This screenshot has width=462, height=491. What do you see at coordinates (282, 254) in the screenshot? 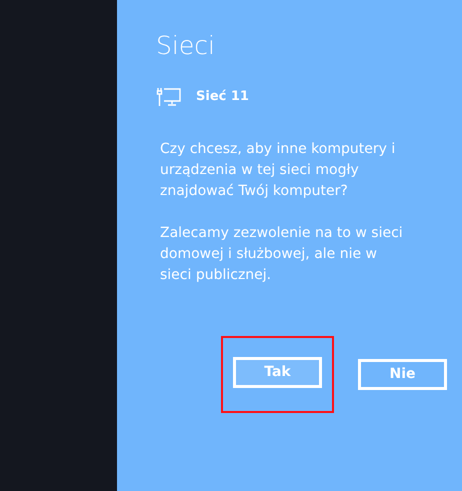
I see `message-text: Zalecamy zezwolenie na to w sieci domowej i służbowej, ale nie w sieci publicznej.` at bounding box center [282, 254].